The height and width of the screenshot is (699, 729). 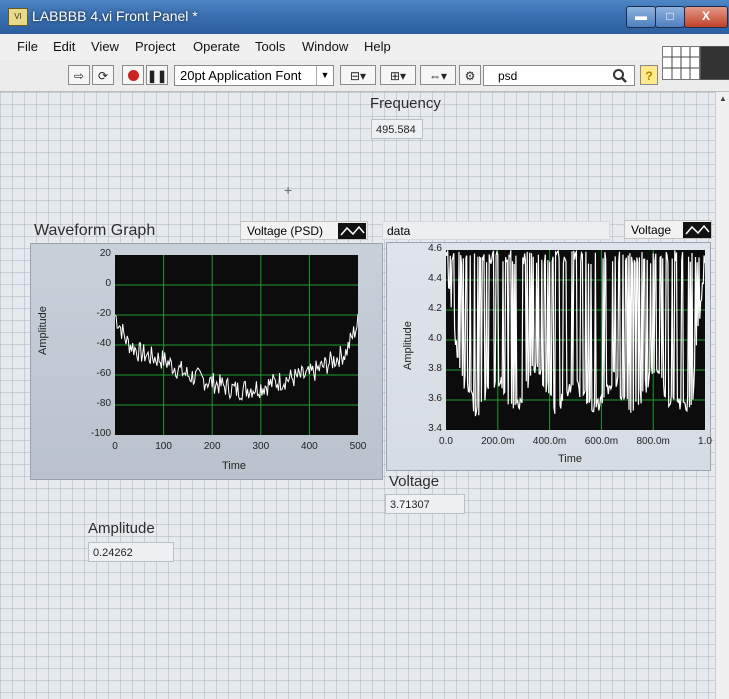 I want to click on waveform-graph-plot-area, so click(x=236, y=345).